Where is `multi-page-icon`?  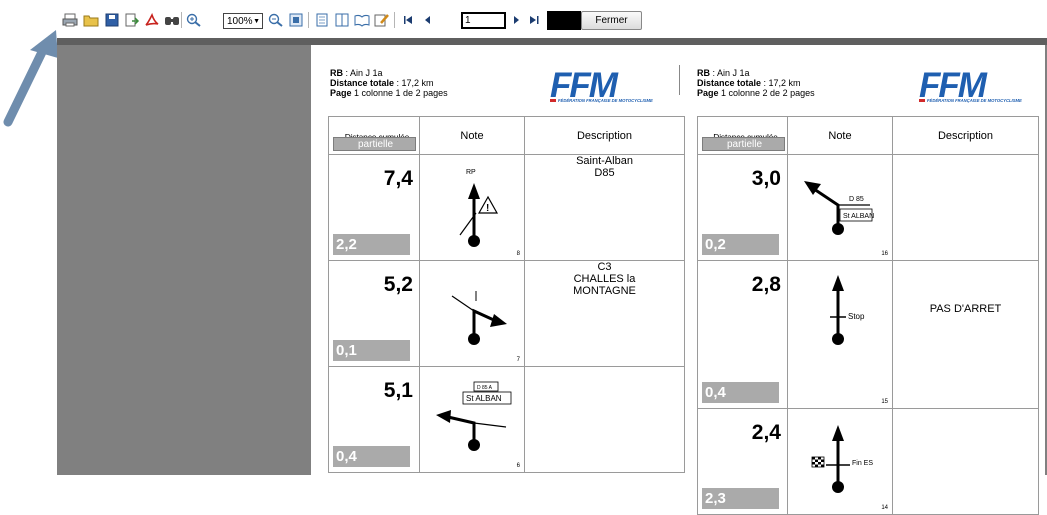
multi-page-icon is located at coordinates (342, 20).